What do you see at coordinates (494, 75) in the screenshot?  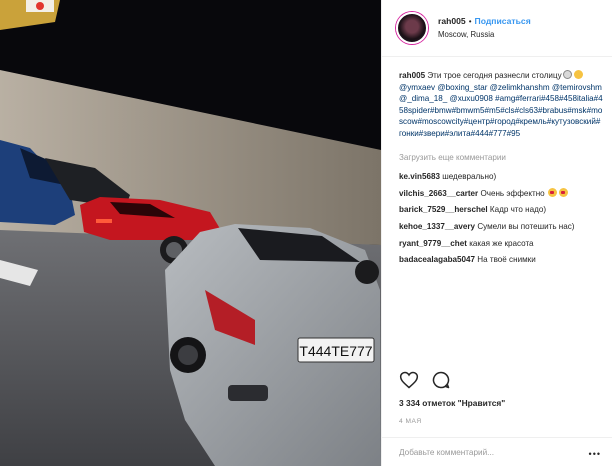 I see `caption-text: Эти трое сегодня разнесли столицу` at bounding box center [494, 75].